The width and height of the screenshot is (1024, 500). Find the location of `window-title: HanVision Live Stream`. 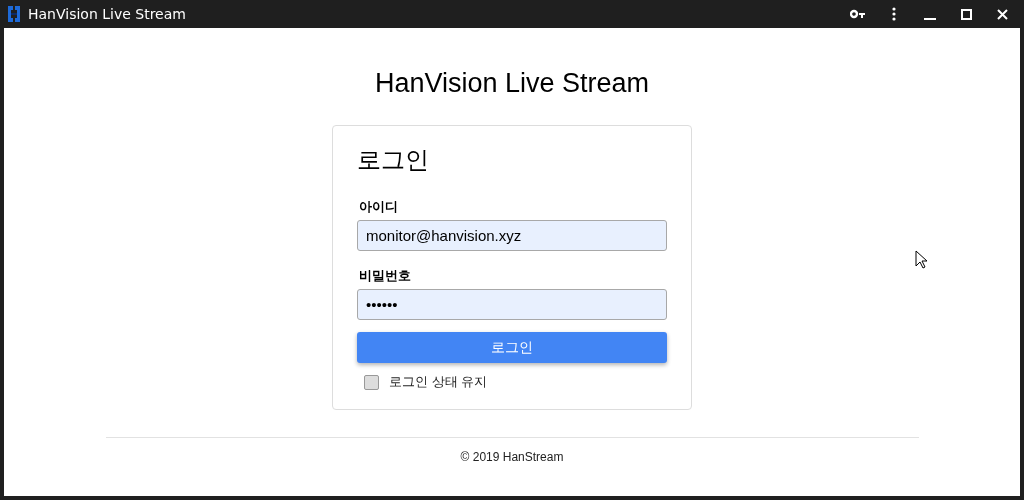

window-title: HanVision Live Stream is located at coordinates (107, 14).